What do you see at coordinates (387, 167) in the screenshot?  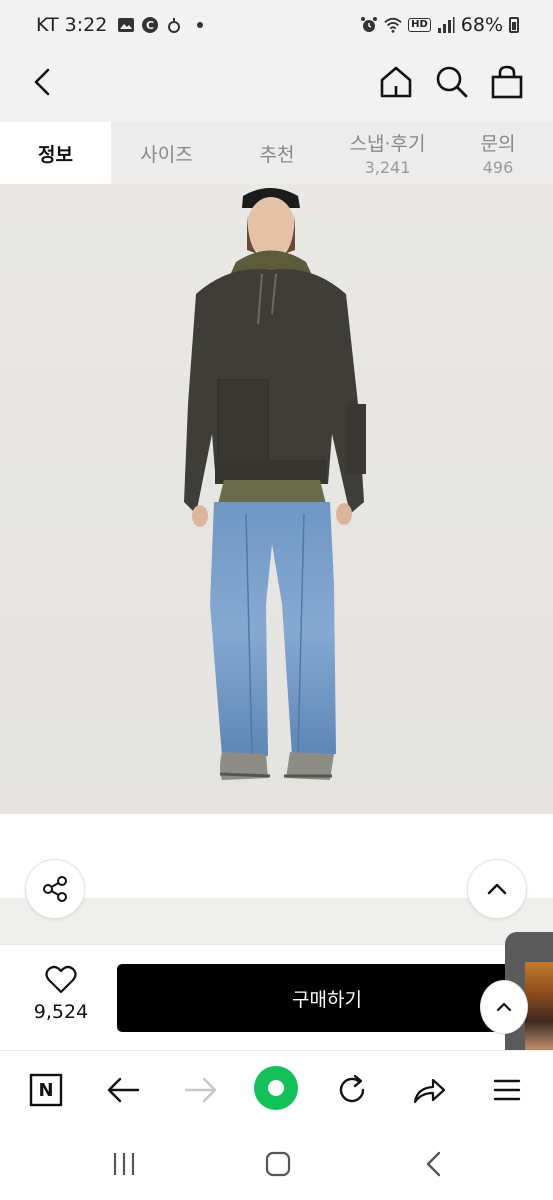 I see `tab-count: 3,241` at bounding box center [387, 167].